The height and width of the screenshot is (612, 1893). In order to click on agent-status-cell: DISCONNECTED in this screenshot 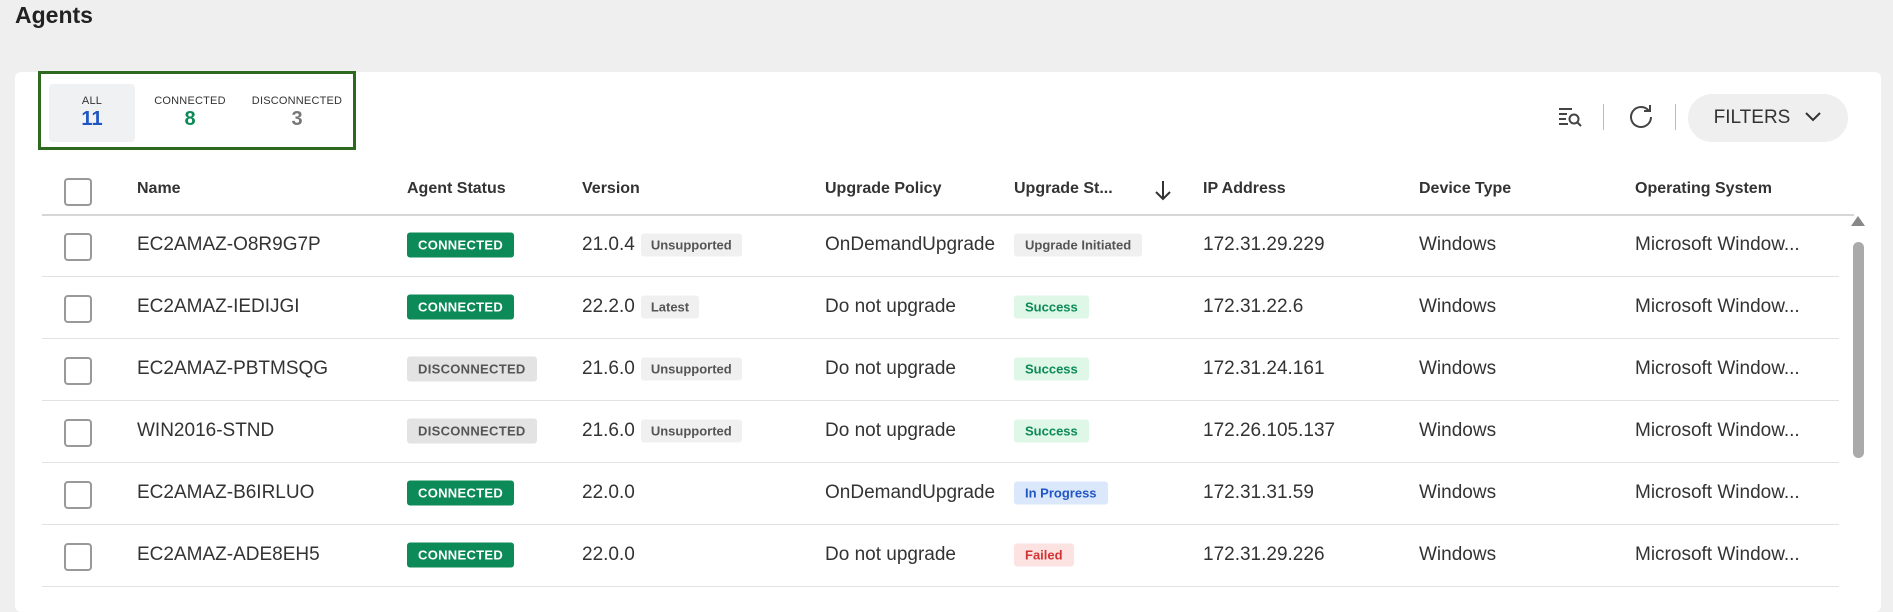, I will do `click(472, 431)`.